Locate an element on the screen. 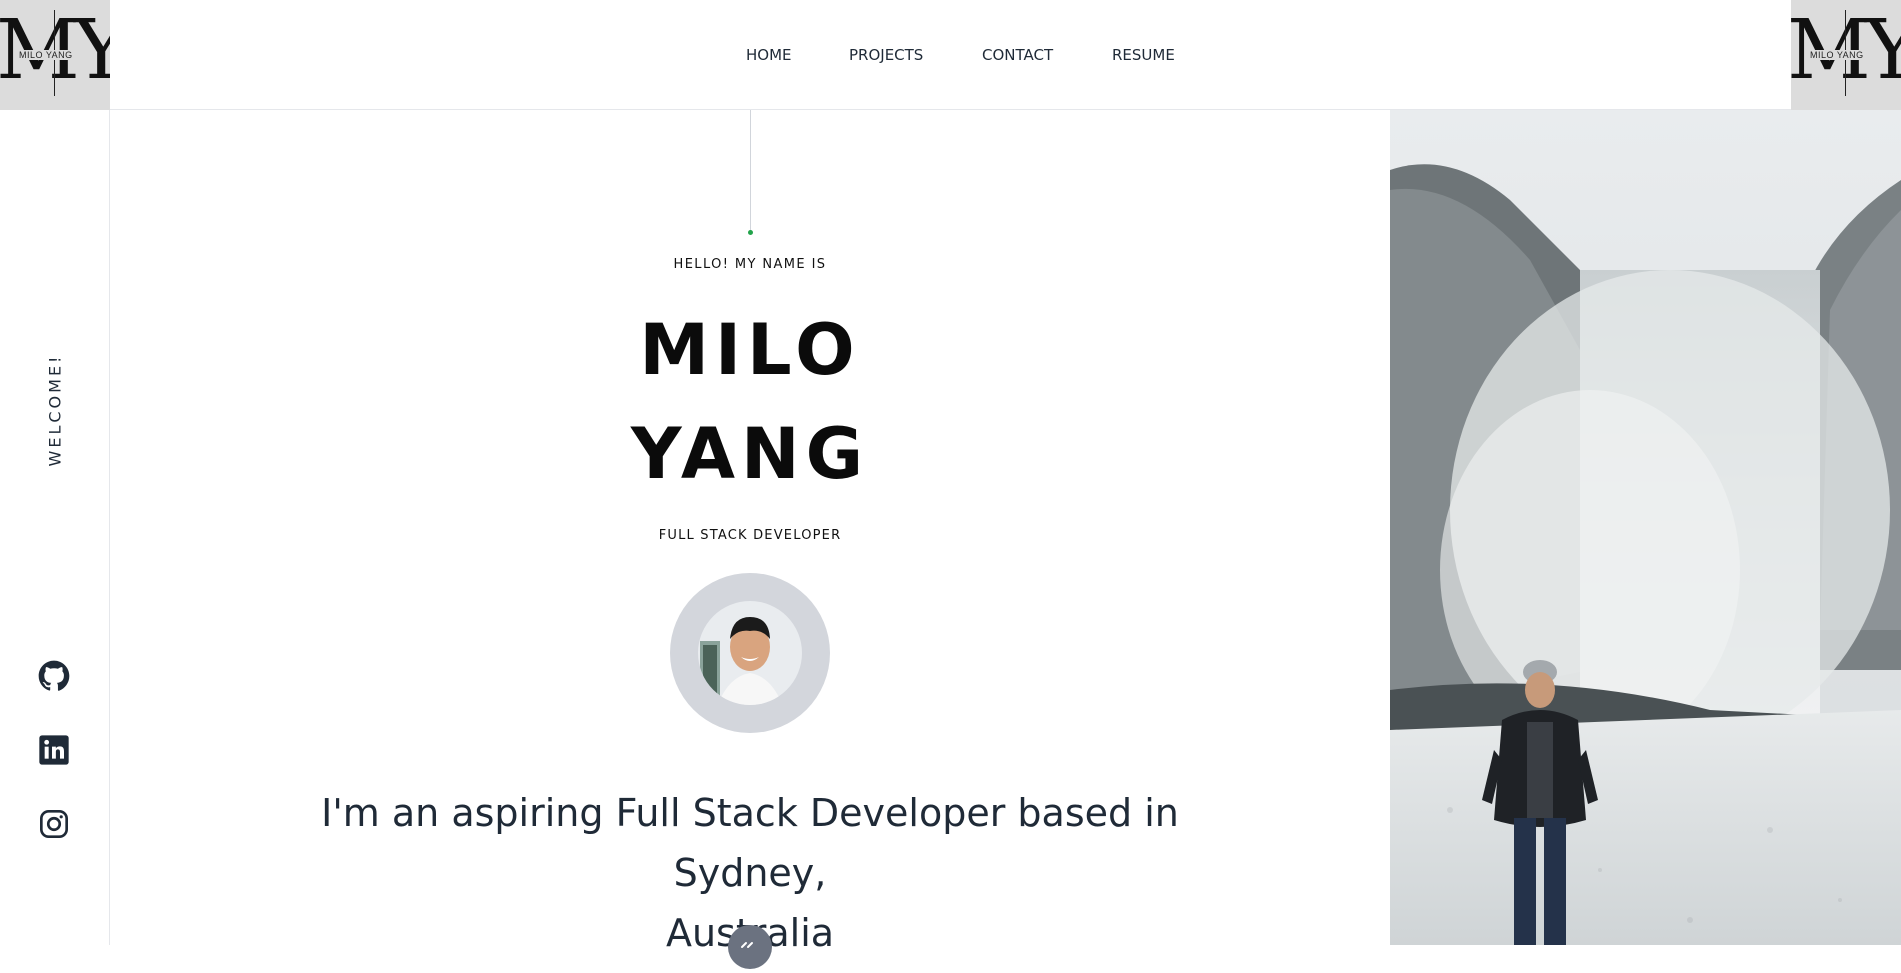 This screenshot has width=1901, height=973. left-rail: WELCOME! is located at coordinates (55, 527).